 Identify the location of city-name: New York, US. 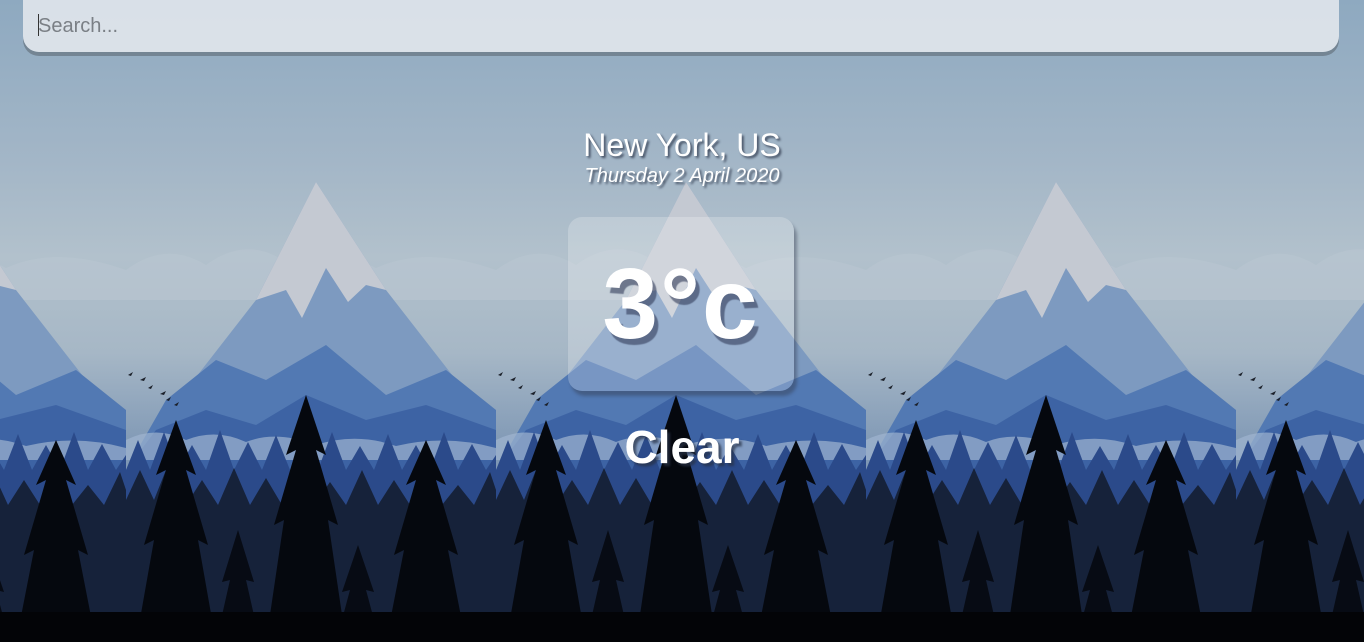
(682, 145).